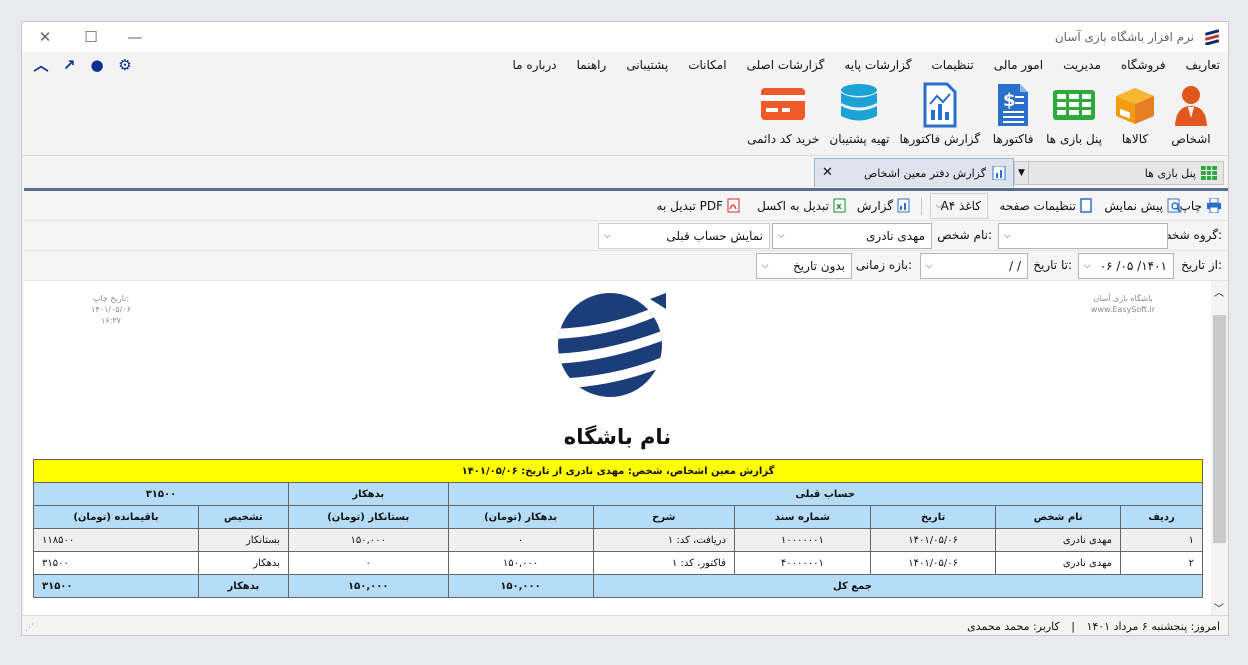 This screenshot has width=1248, height=665. Describe the element at coordinates (974, 266) in the screenshot. I see `to-date-input: ⌵ / /` at that location.